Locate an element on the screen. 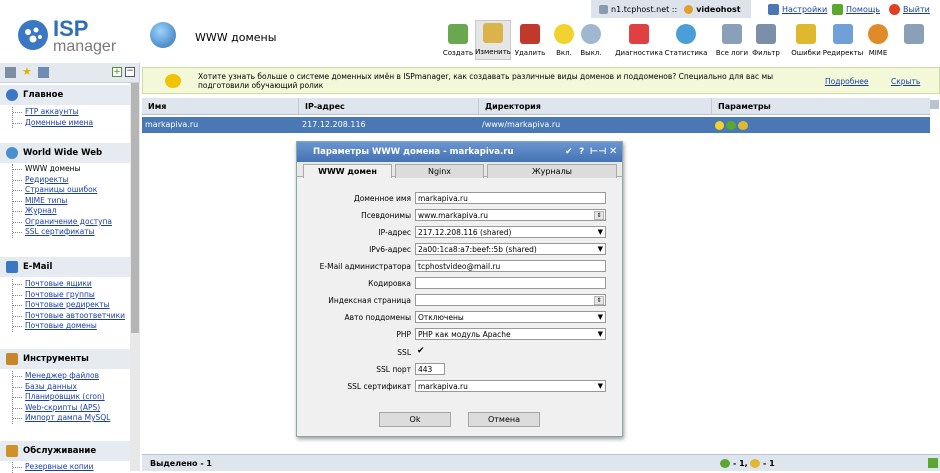  tab-www-domain: WWW домен is located at coordinates (347, 171).